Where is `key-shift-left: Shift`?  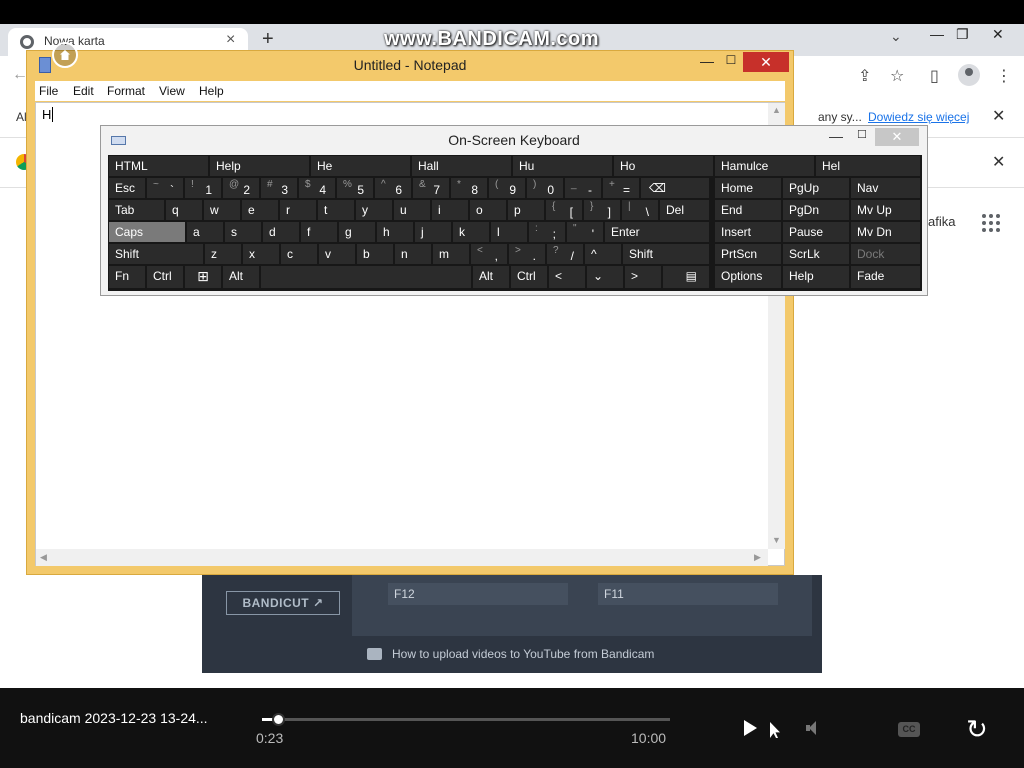 key-shift-left: Shift is located at coordinates (156, 254).